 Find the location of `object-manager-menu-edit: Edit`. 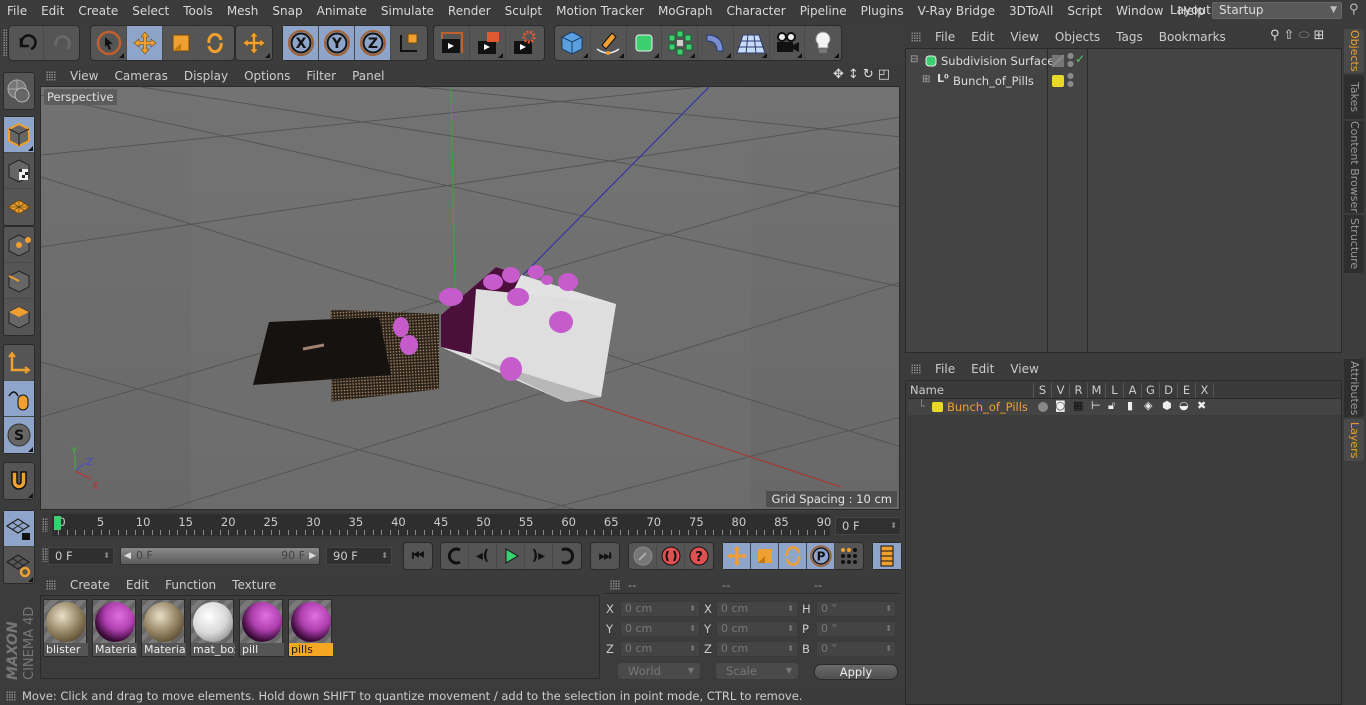

object-manager-menu-edit: Edit is located at coordinates (982, 37).